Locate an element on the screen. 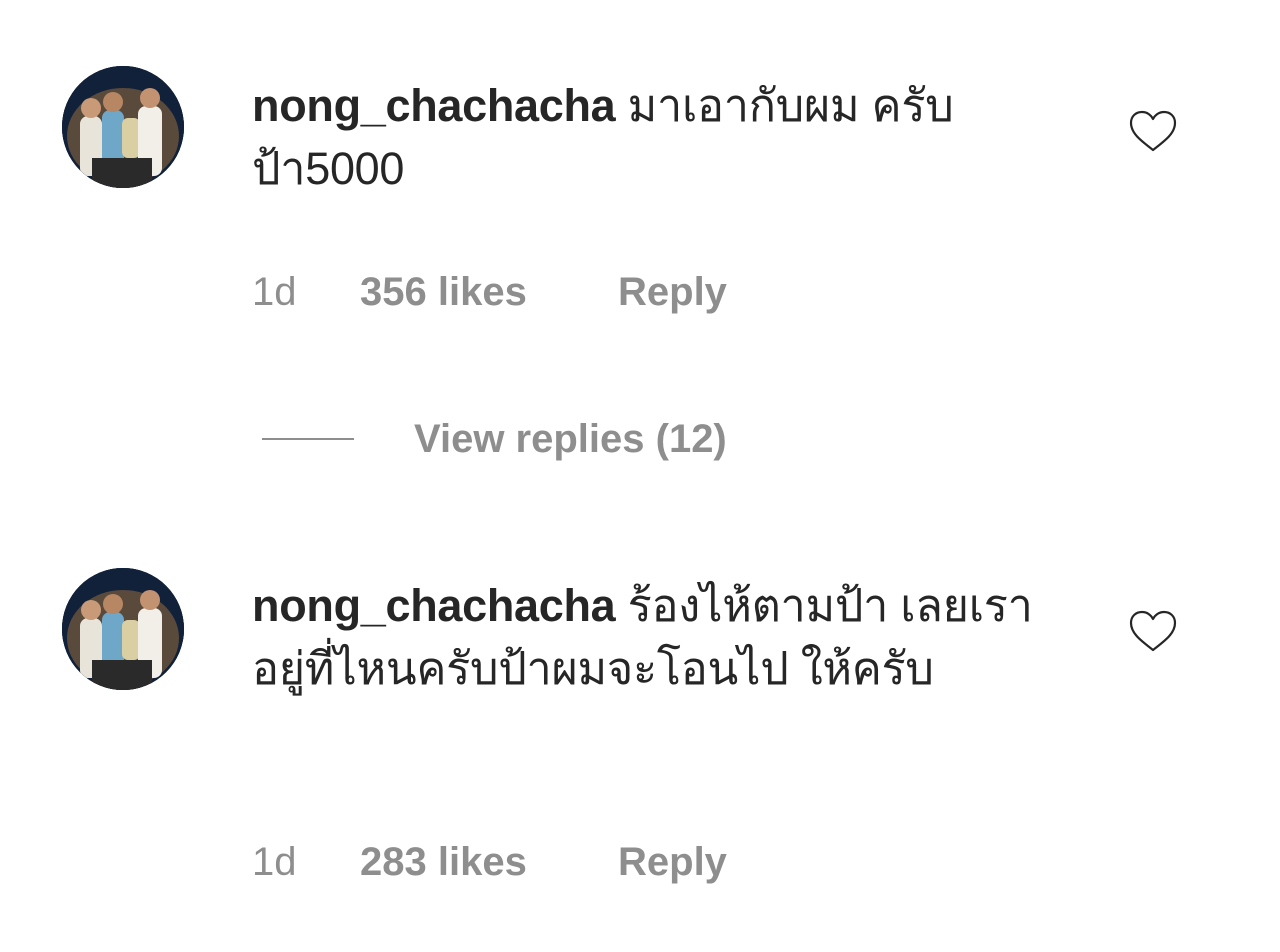 The width and height of the screenshot is (1280, 952). comment-meta: 1d 356 likes Reply is located at coordinates (489, 292).